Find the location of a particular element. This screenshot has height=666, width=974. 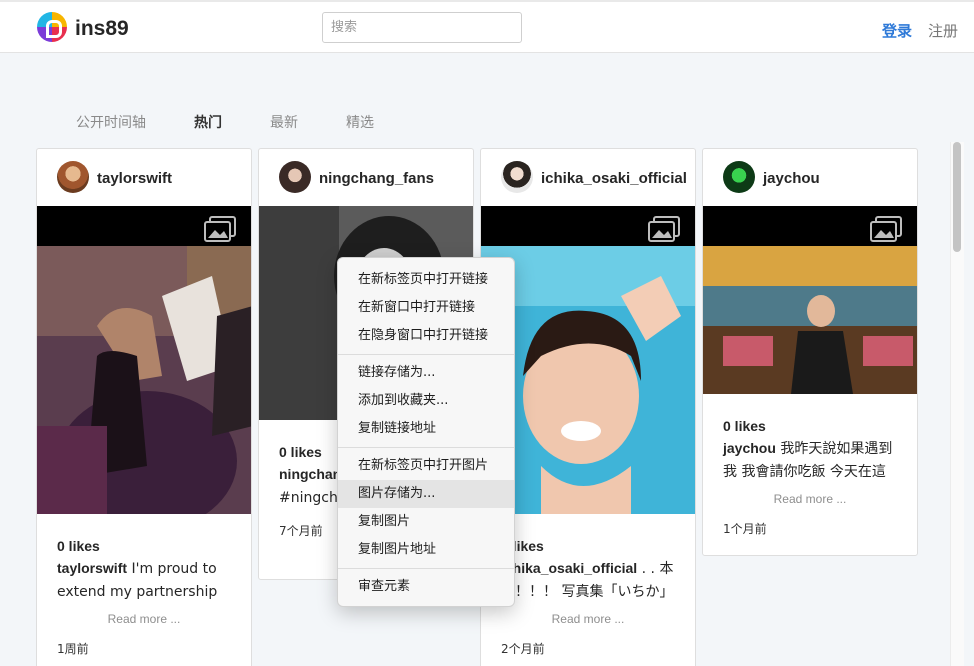

post-header: taylorswift is located at coordinates (144, 177).